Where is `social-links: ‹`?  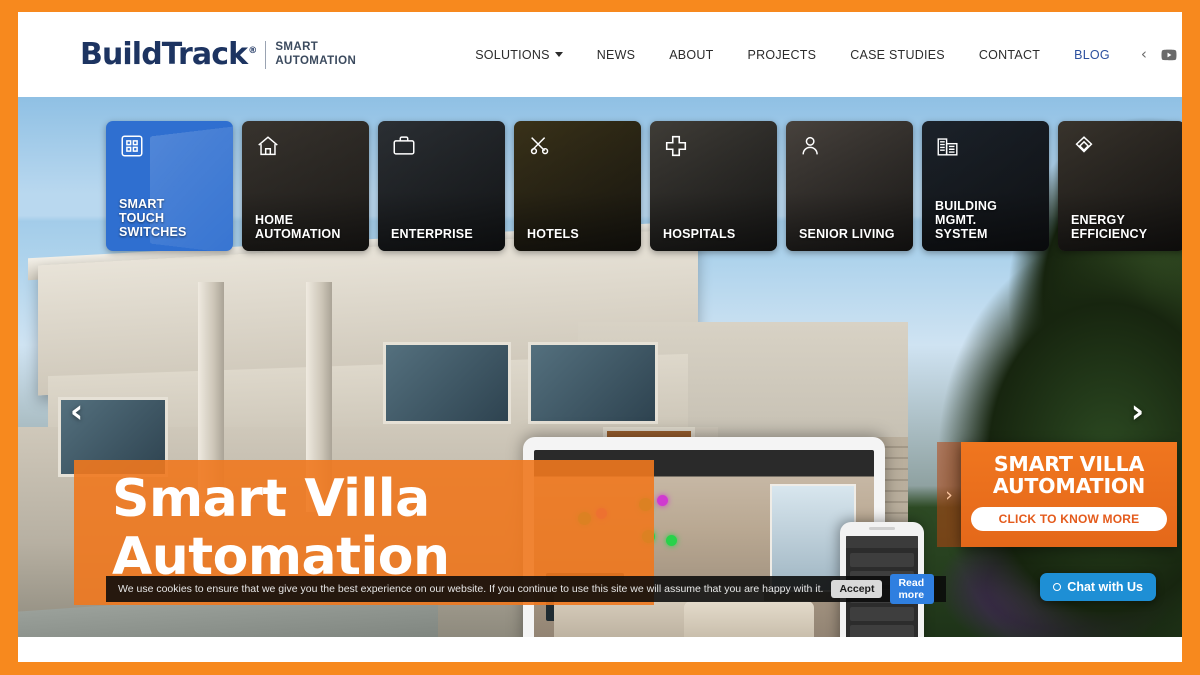 social-links: ‹ is located at coordinates (1161, 54).